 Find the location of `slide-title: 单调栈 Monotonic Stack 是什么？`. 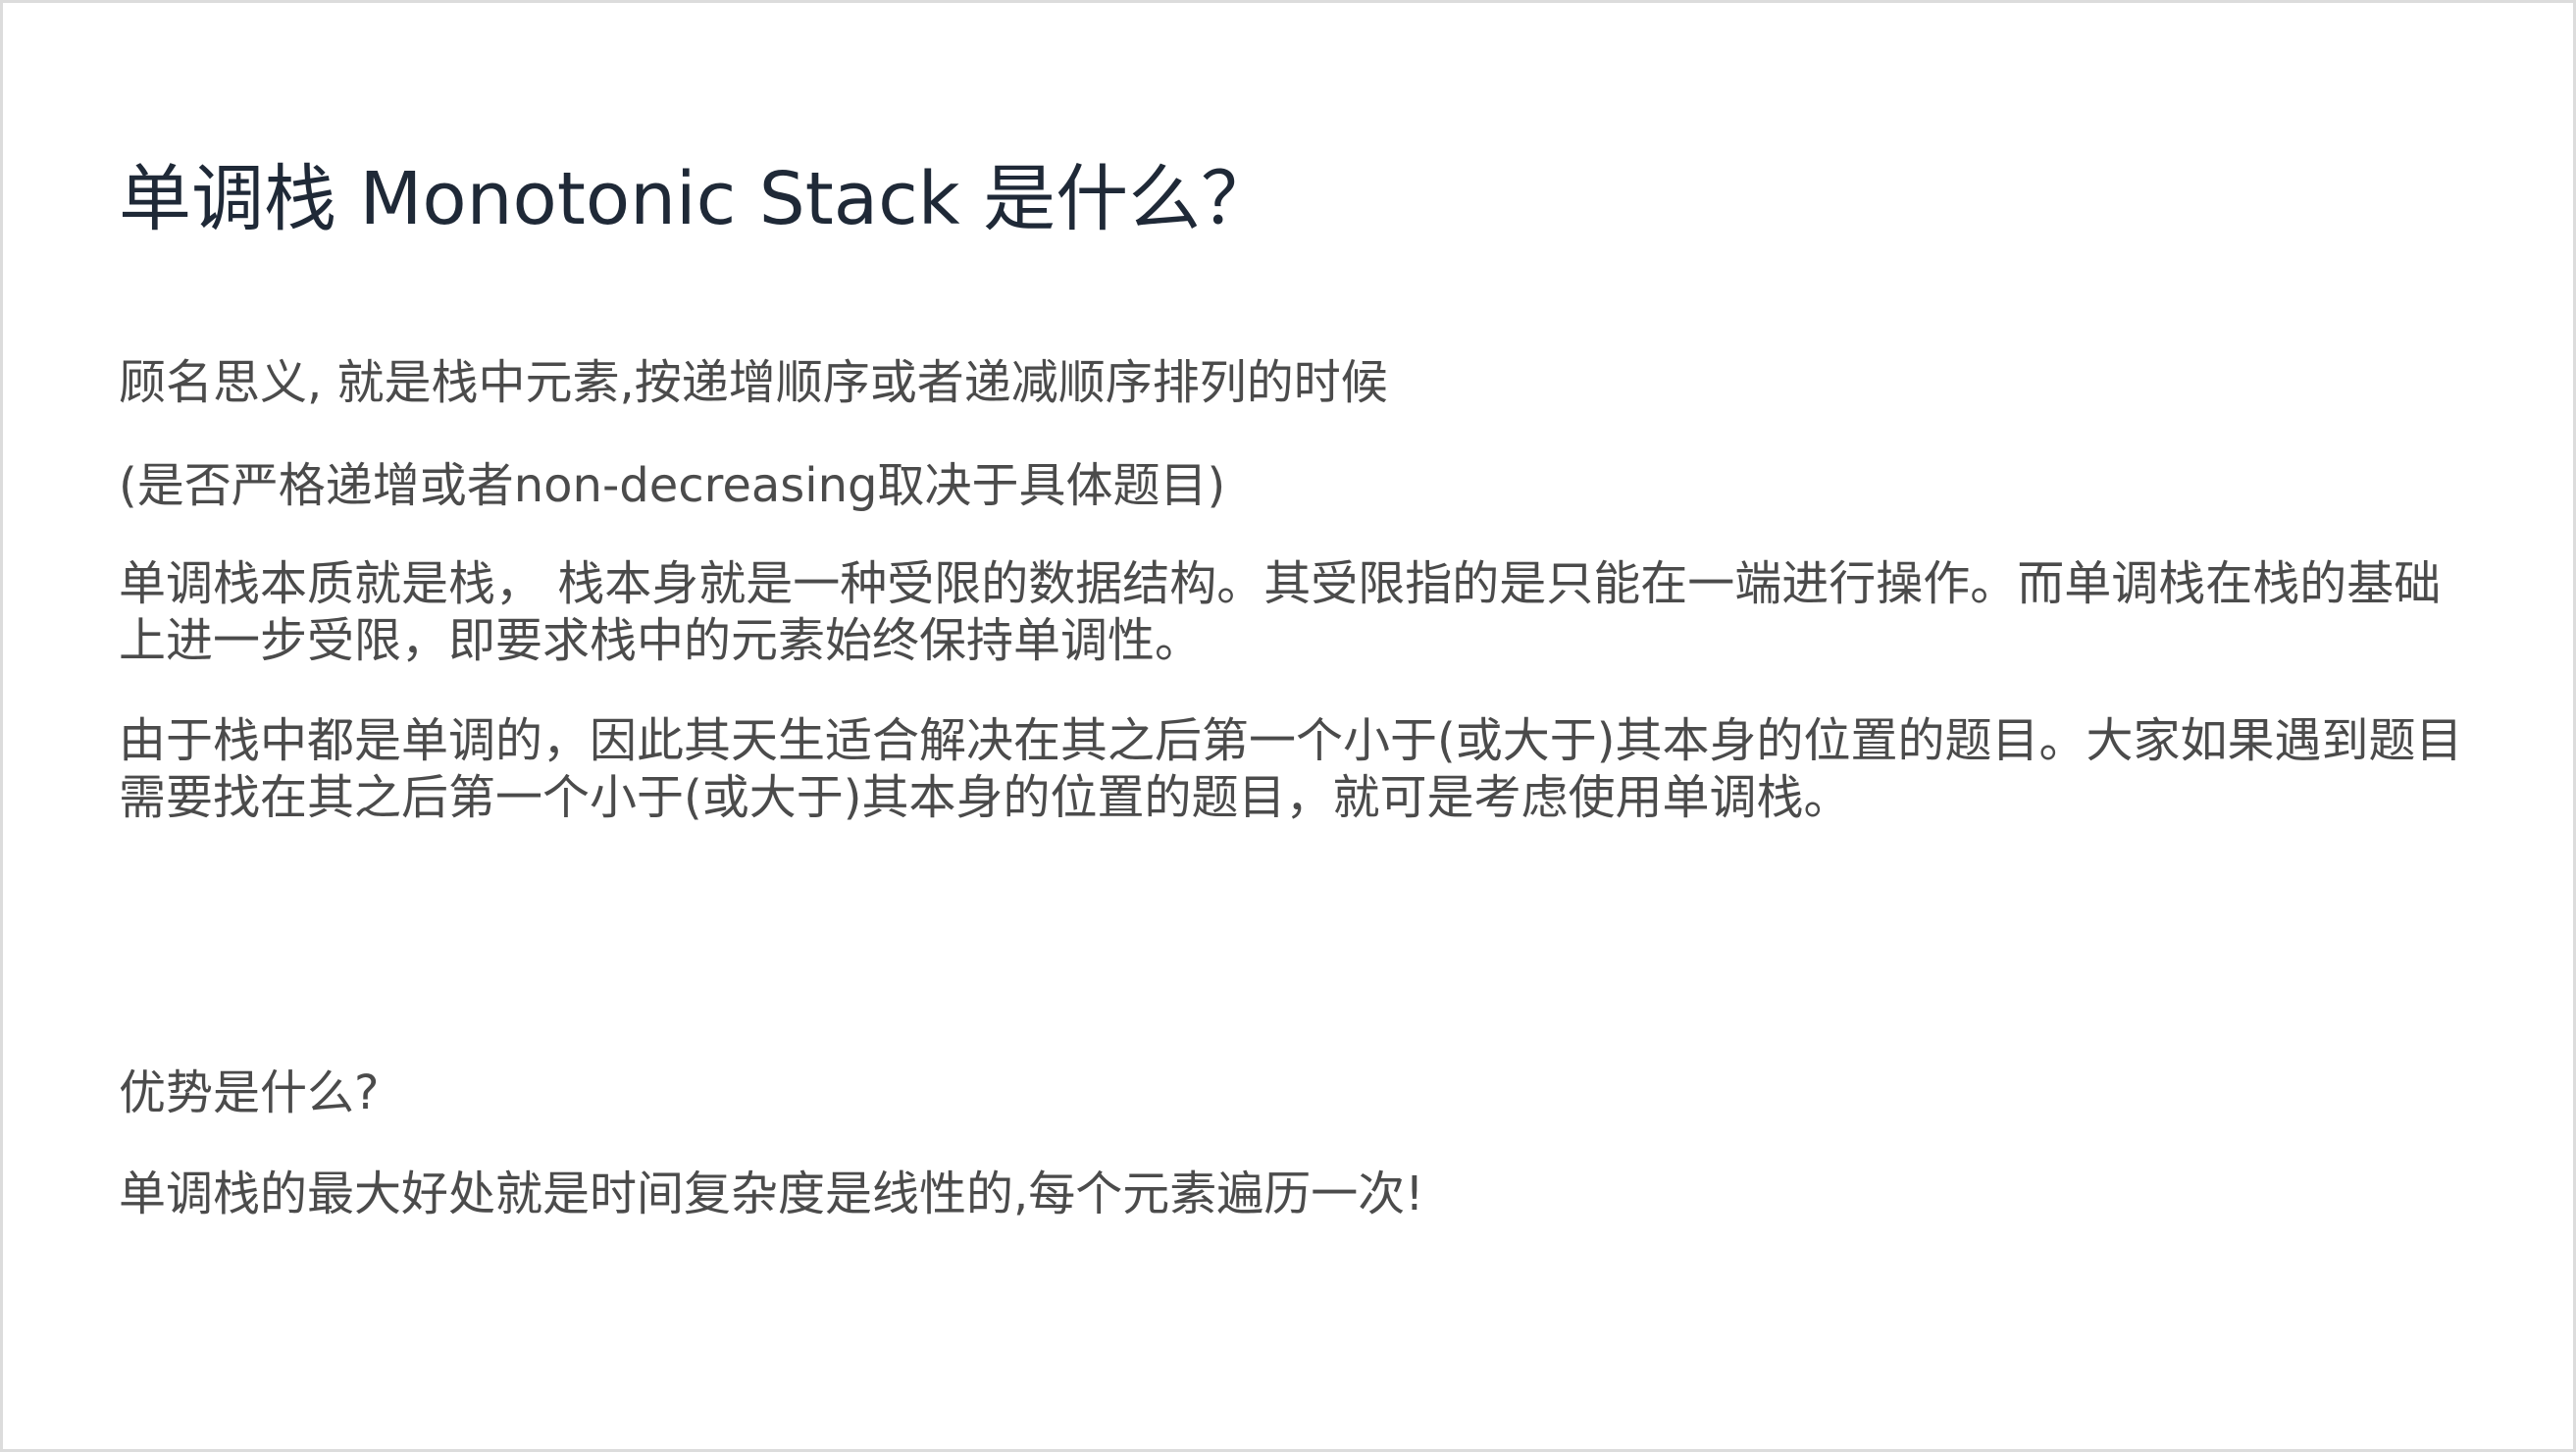

slide-title: 单调栈 Monotonic Stack 是什么？ is located at coordinates (696, 199).